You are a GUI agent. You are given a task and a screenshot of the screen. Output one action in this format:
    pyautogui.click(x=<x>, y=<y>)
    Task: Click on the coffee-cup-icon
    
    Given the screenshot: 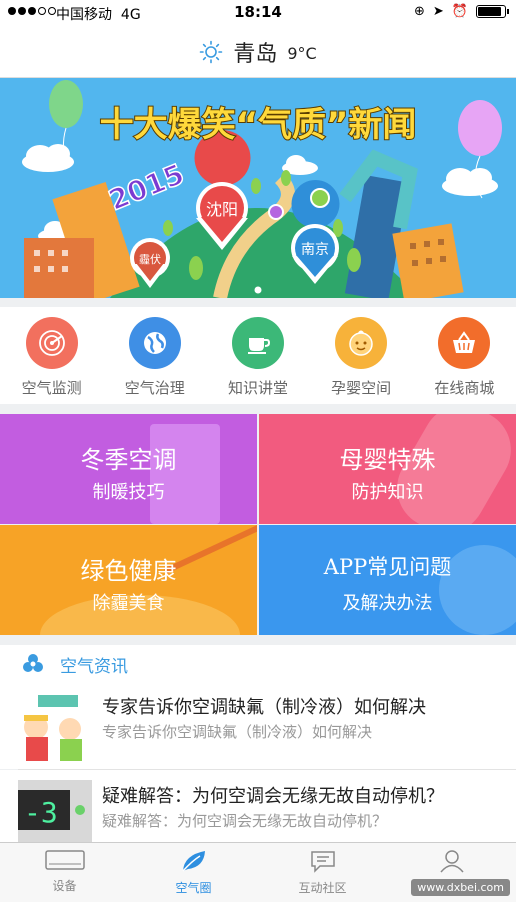 What is the action you would take?
    pyautogui.click(x=257, y=343)
    